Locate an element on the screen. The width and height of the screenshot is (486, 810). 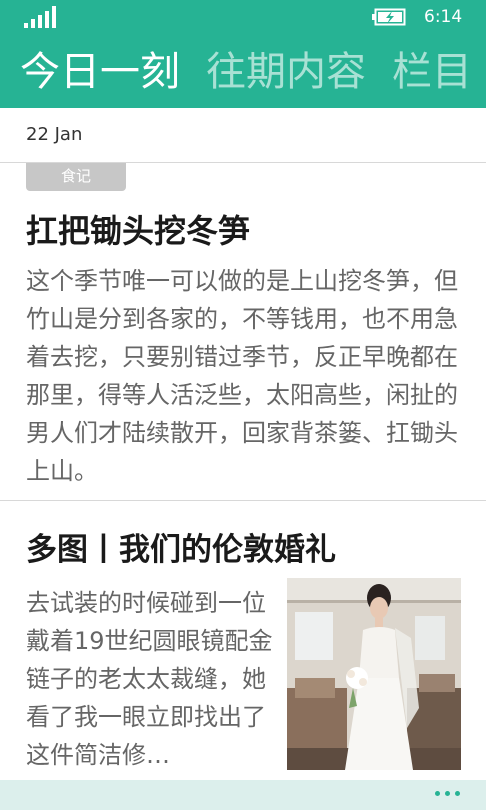
battery-charging-icon is located at coordinates (389, 17).